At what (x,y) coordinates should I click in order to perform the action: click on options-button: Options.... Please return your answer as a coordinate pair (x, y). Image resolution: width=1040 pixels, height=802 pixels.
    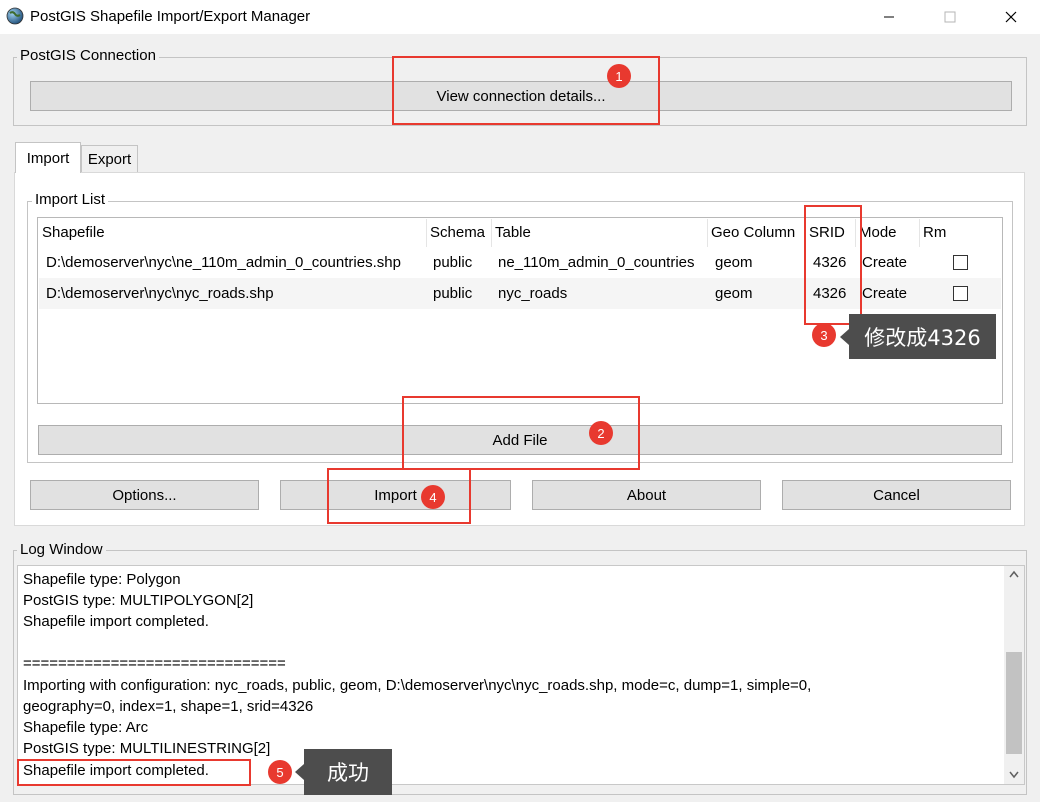
    Looking at the image, I should click on (144, 495).